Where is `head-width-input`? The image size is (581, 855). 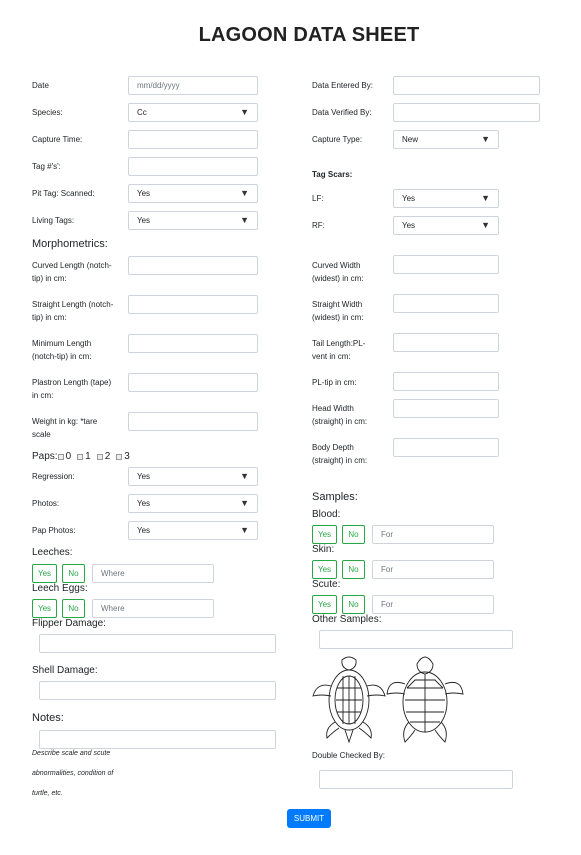 head-width-input is located at coordinates (446, 408).